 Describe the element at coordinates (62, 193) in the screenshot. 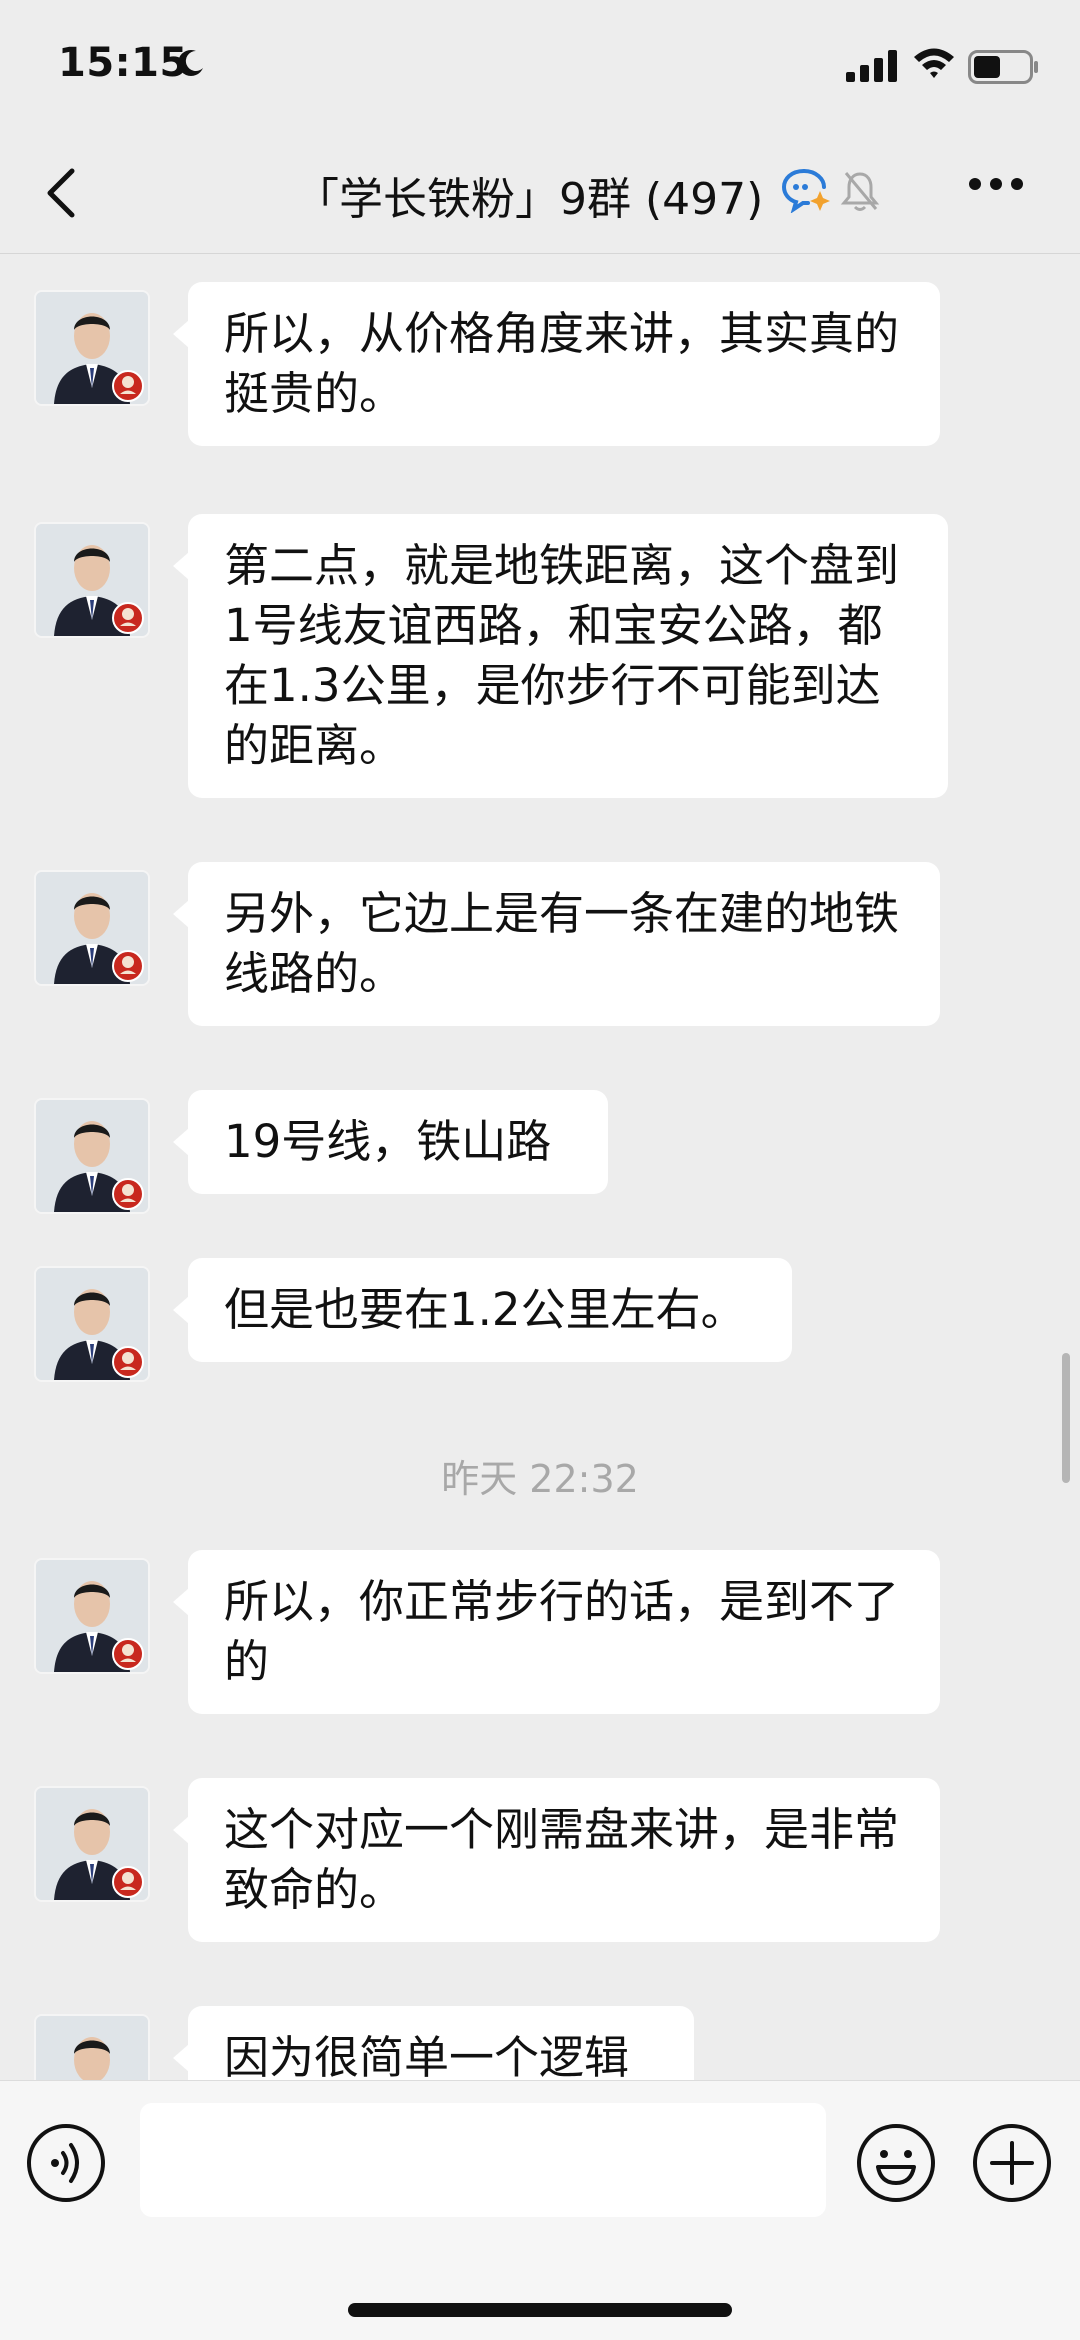

I see `back-icon` at that location.